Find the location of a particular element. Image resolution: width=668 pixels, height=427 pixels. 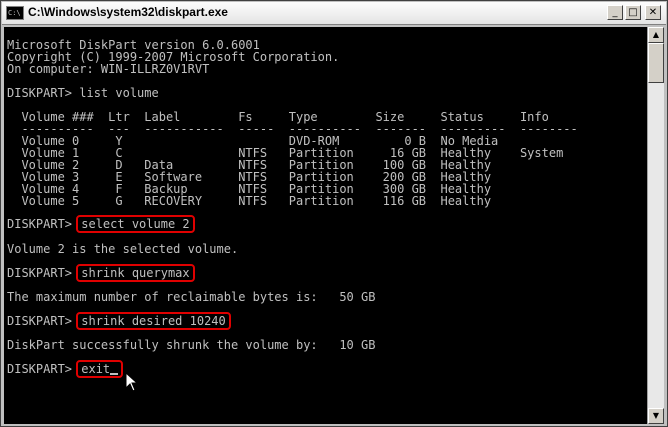

command-line-select: DISKPART> select volume 2 is located at coordinates (101, 224).